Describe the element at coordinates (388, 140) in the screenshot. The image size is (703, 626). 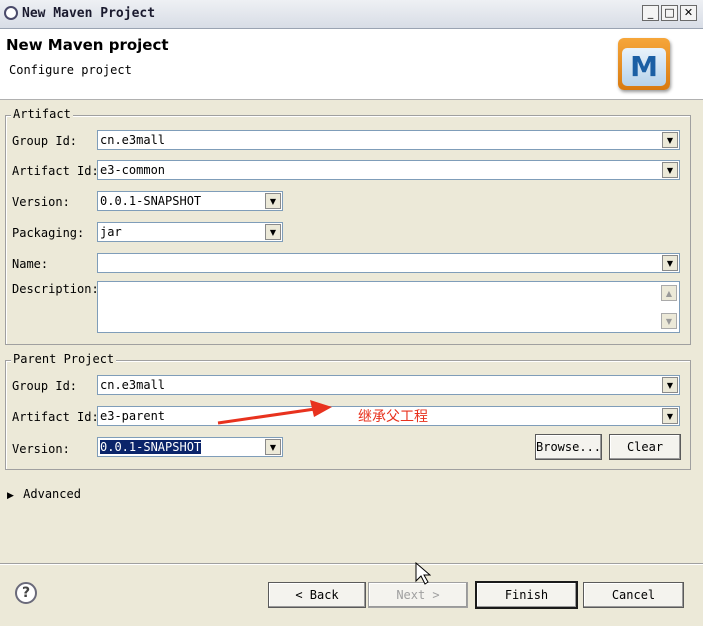
I see `group-id-combo: cn.e3mall ▼` at that location.